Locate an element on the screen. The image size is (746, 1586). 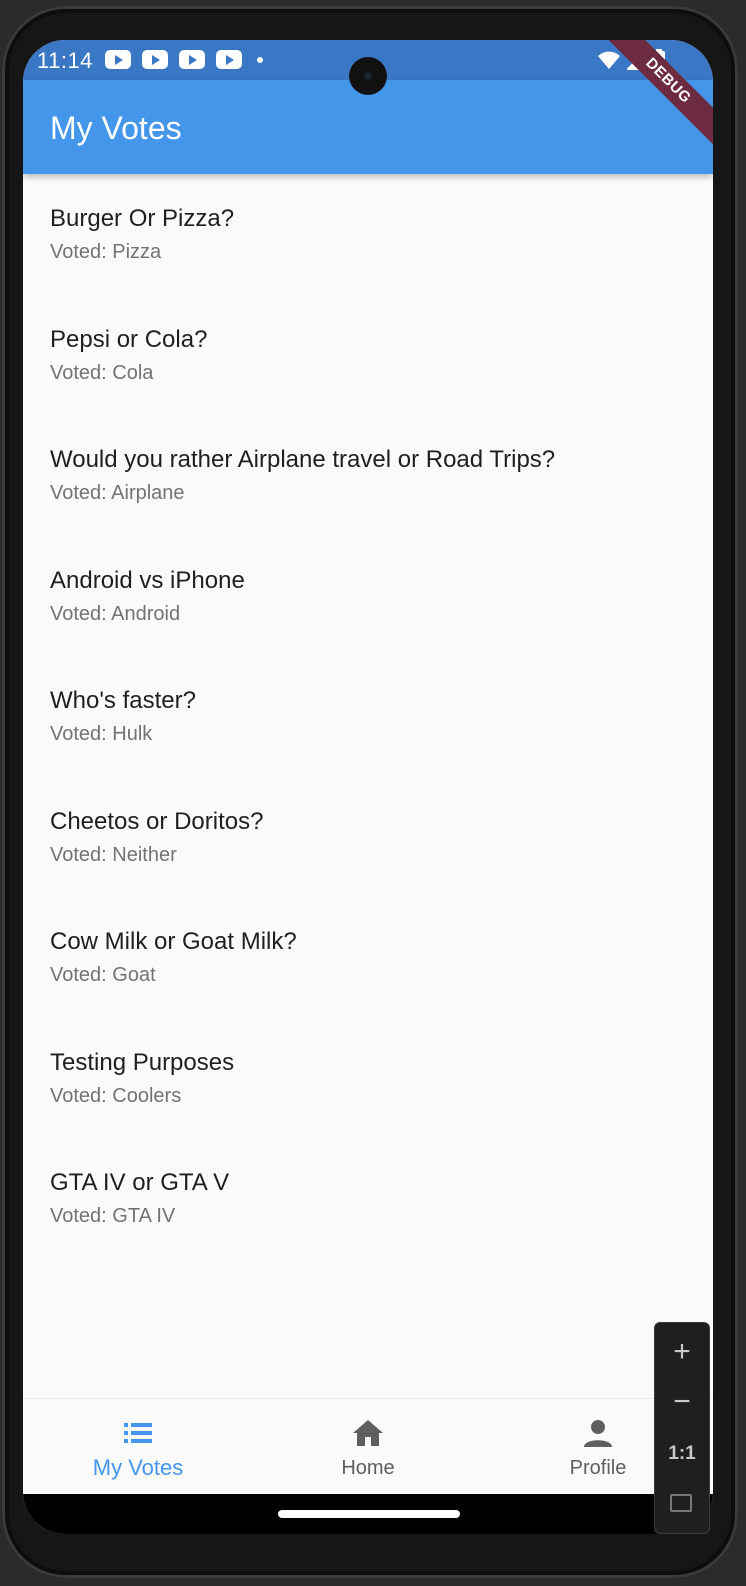
emulator-zoom-controls: + − 1:1 is located at coordinates (682, 1428).